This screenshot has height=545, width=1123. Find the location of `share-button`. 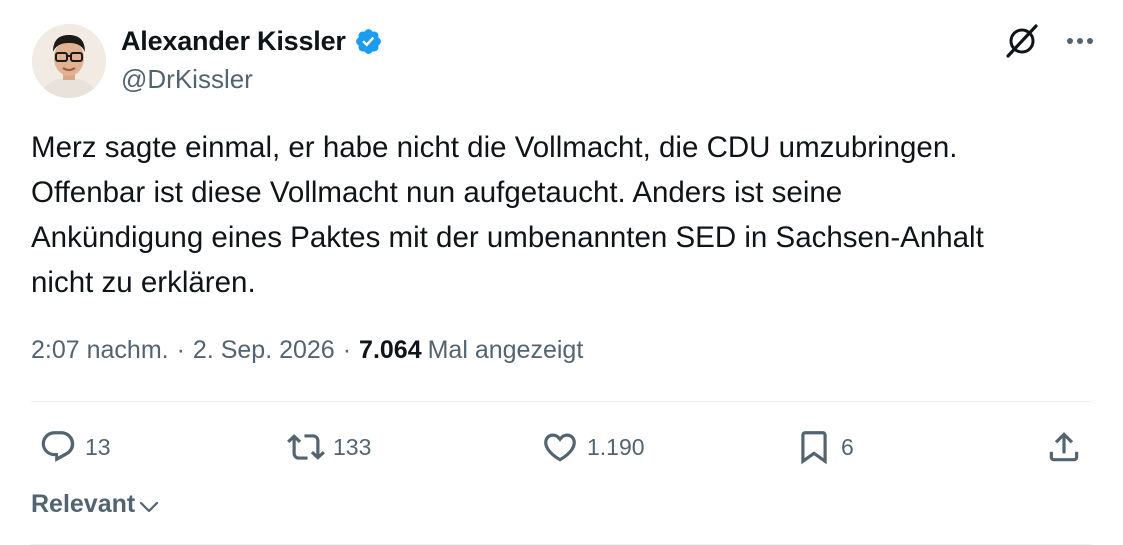

share-button is located at coordinates (1064, 447).